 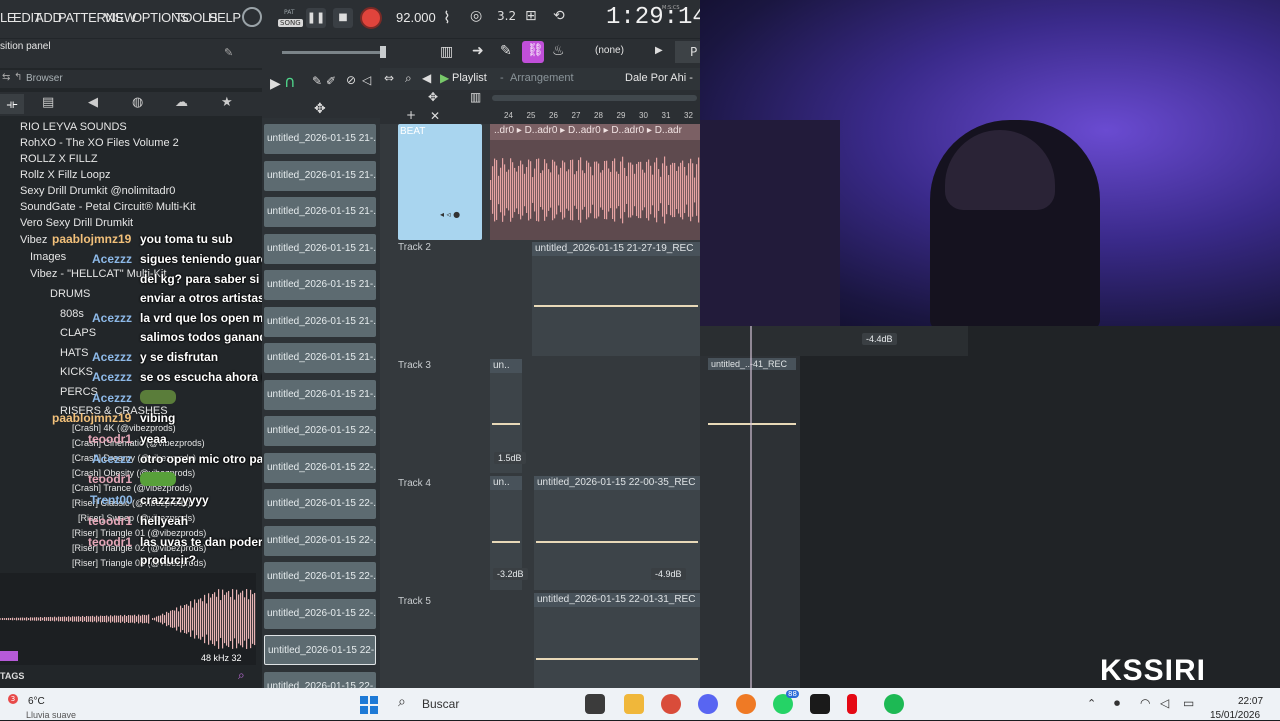 What do you see at coordinates (33, 240) in the screenshot?
I see `tree-item: Vibez` at bounding box center [33, 240].